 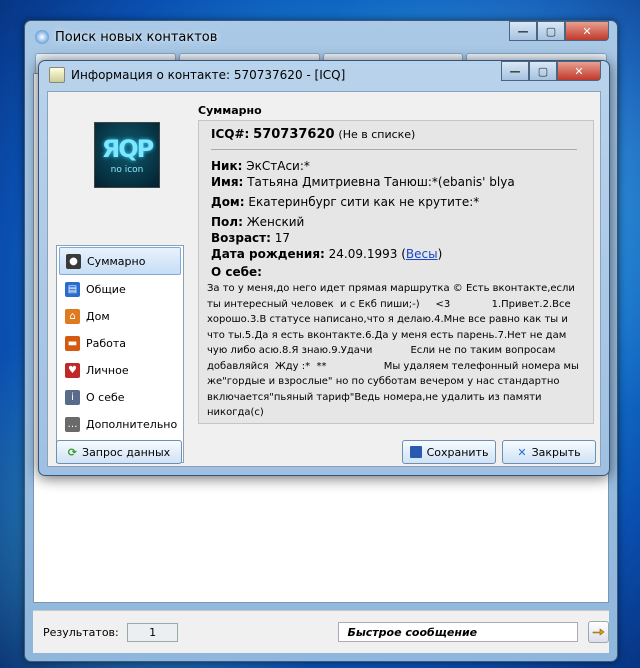 What do you see at coordinates (458, 632) in the screenshot?
I see `quick-message-button: Быстрое сообщение` at bounding box center [458, 632].